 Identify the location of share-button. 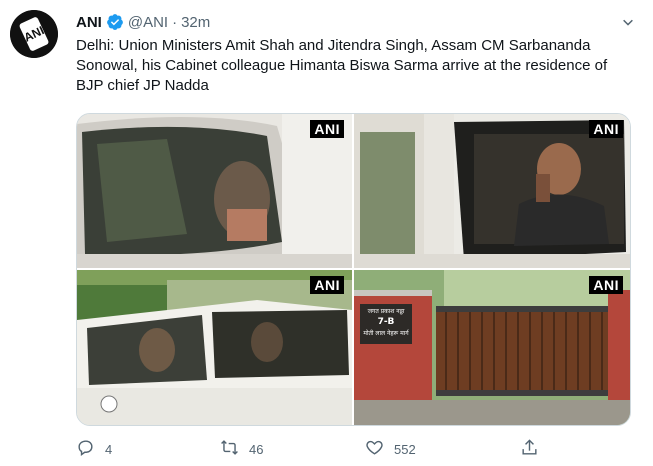
(529, 449).